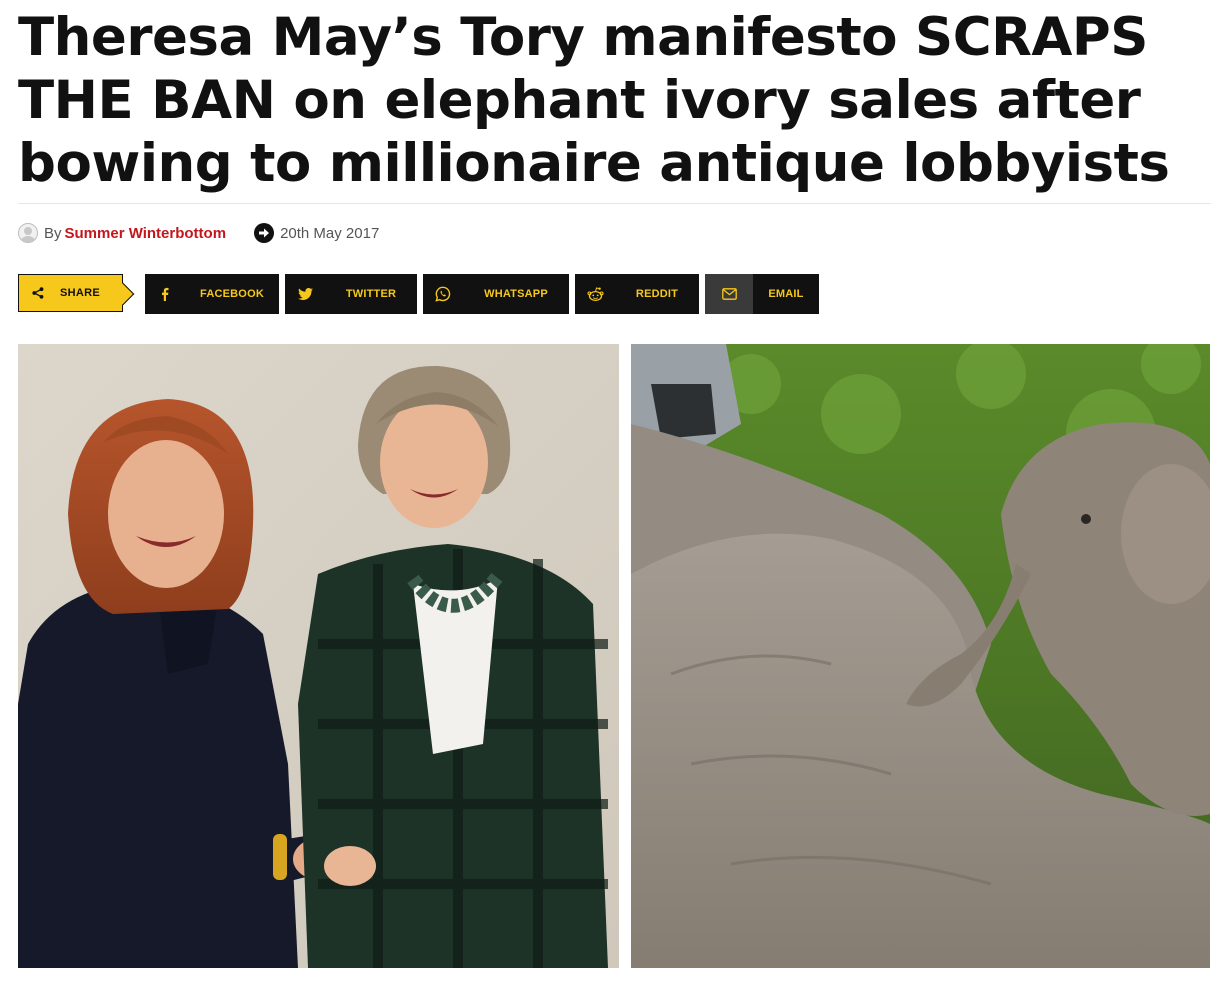  Describe the element at coordinates (516, 294) in the screenshot. I see `whatsapp-label: WHATSAPP` at that location.